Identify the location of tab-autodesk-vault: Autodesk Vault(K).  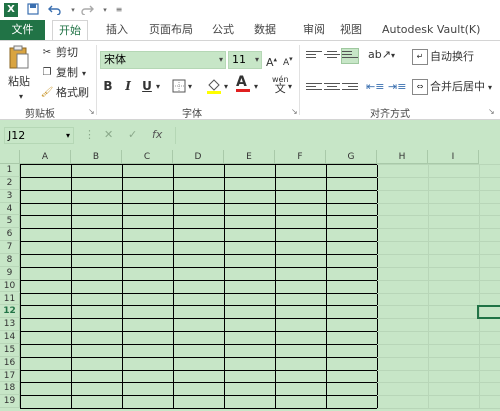
(431, 30).